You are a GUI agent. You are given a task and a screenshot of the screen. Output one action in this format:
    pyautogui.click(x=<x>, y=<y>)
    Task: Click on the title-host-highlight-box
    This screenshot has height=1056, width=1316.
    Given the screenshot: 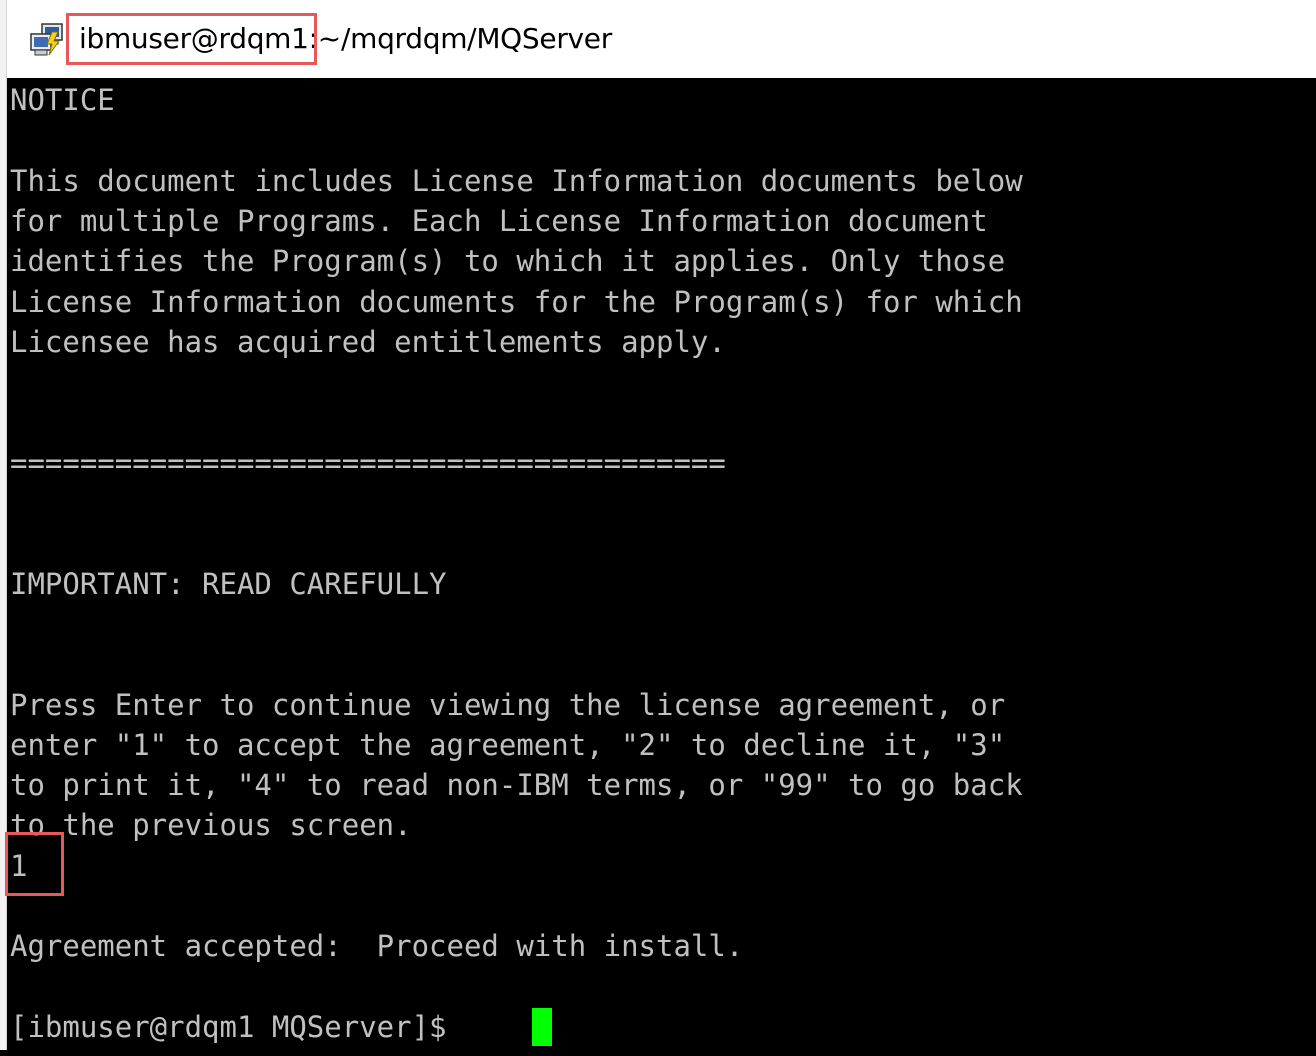 What is the action you would take?
    pyautogui.click(x=191, y=39)
    